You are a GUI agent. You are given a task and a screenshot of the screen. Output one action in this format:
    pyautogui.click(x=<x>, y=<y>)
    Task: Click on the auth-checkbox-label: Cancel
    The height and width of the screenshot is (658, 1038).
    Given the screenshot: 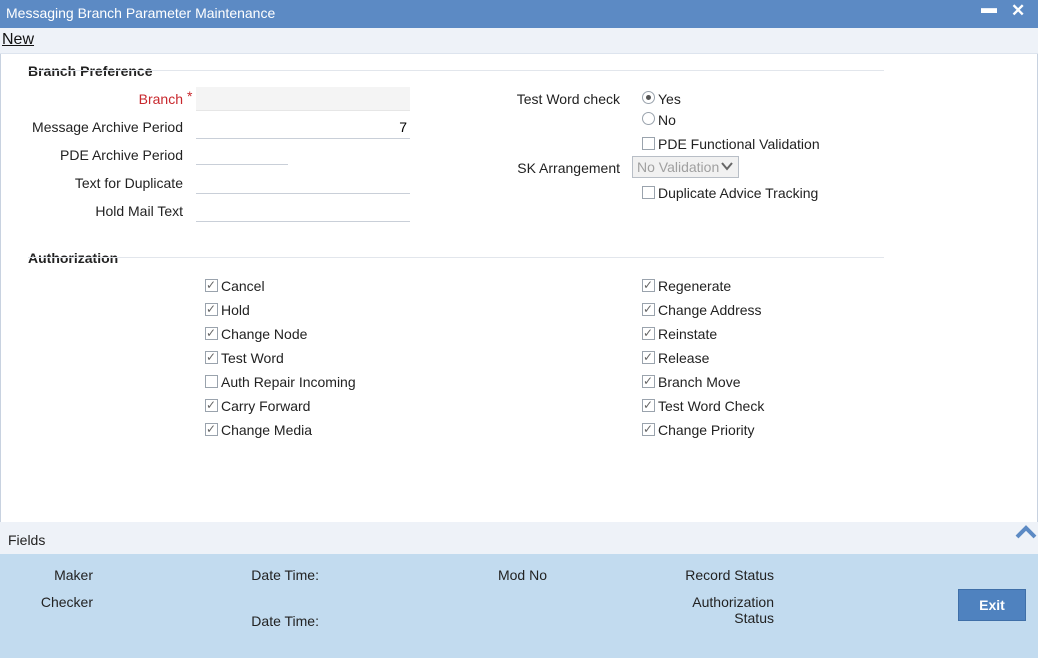 What is the action you would take?
    pyautogui.click(x=243, y=286)
    